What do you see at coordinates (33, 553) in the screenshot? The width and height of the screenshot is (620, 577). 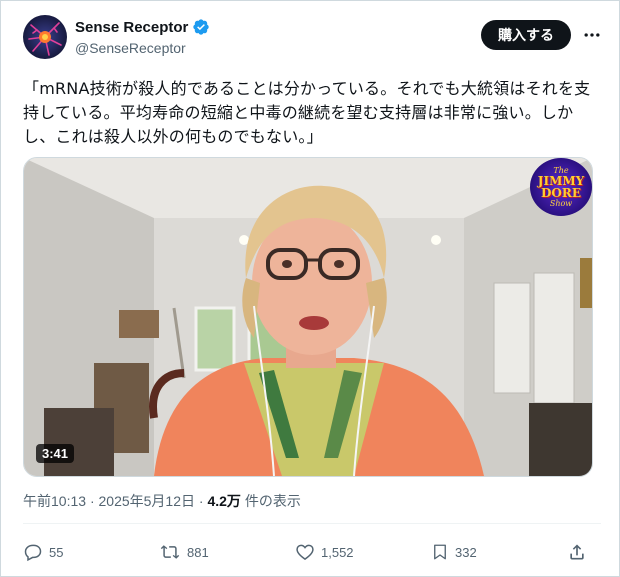 I see `reply-icon` at bounding box center [33, 553].